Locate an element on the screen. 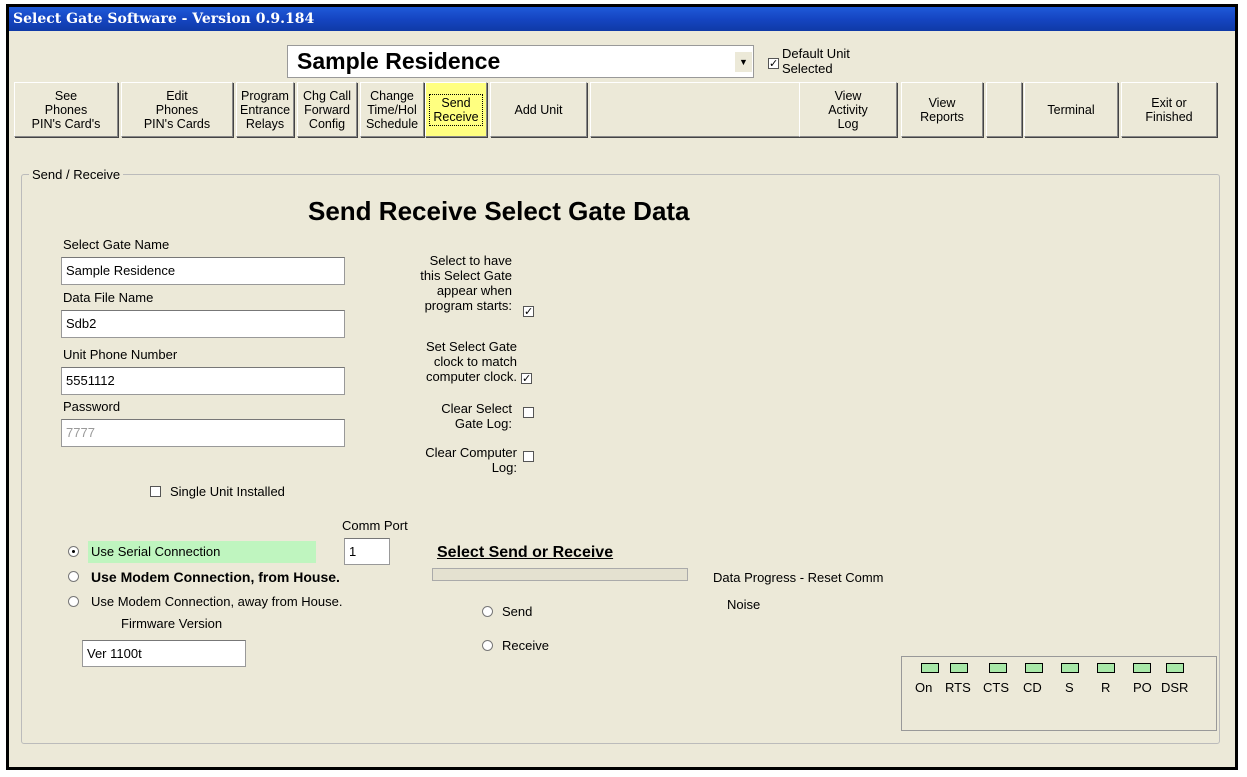 Image resolution: width=1247 pixels, height=777 pixels. progress-bar is located at coordinates (560, 574).